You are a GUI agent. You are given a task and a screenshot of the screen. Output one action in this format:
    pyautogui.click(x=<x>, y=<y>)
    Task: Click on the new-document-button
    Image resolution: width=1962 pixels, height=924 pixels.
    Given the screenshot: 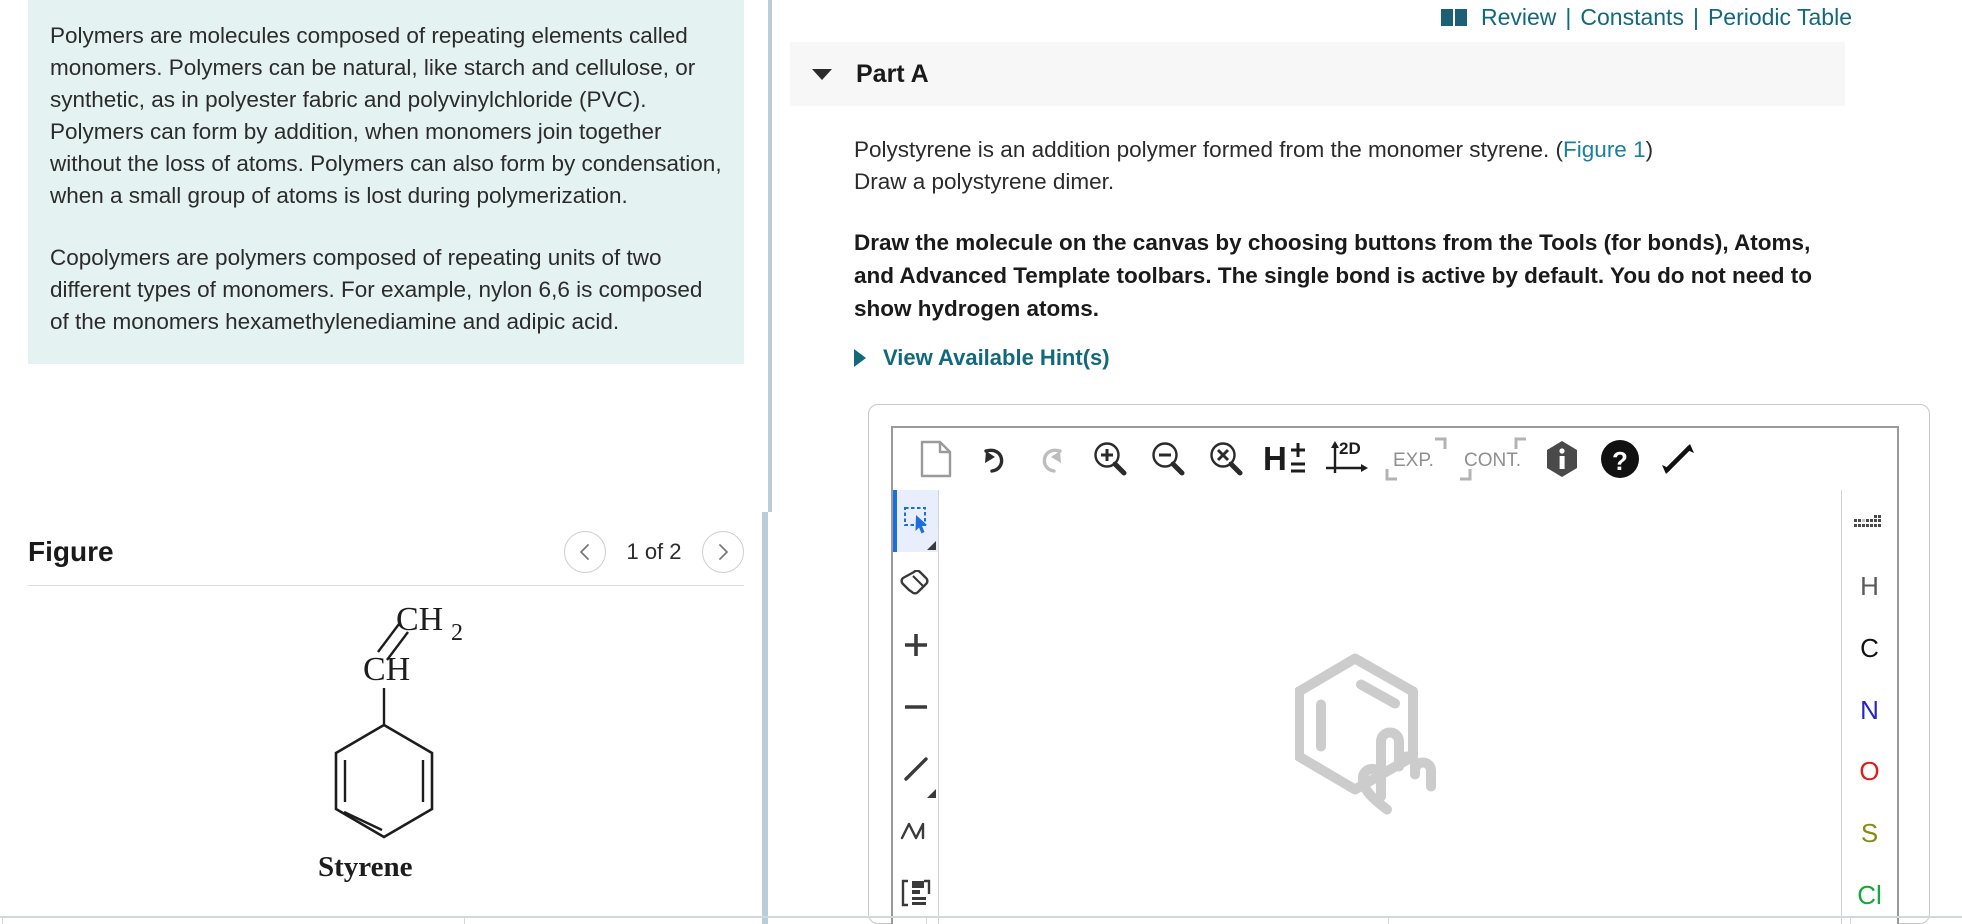 What is the action you would take?
    pyautogui.click(x=936, y=459)
    